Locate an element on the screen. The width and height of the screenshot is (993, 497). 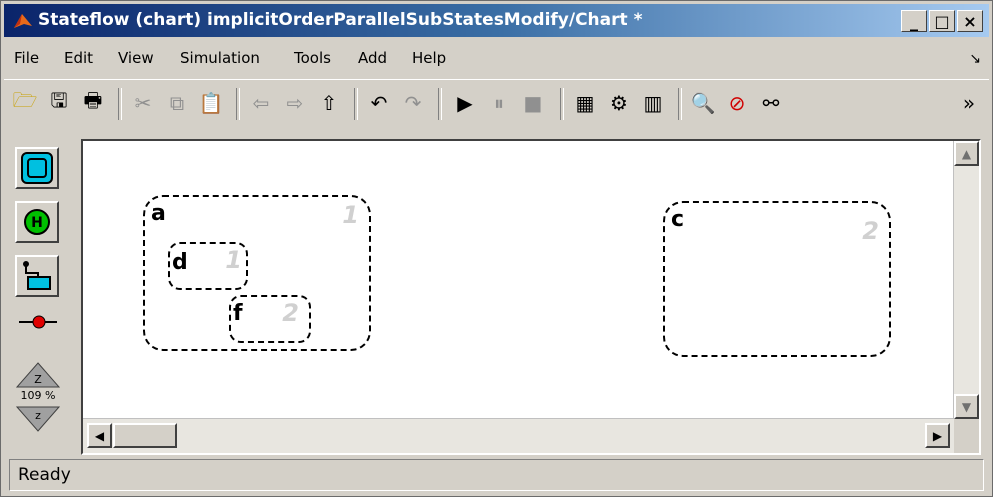
menu-help: Help is located at coordinates (429, 58).